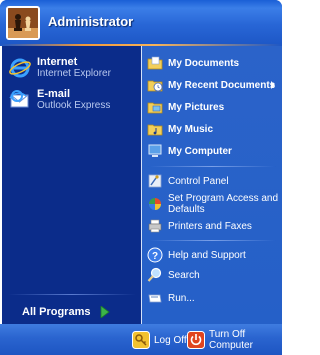  I want to click on menu-item-label: My Music, so click(191, 129).